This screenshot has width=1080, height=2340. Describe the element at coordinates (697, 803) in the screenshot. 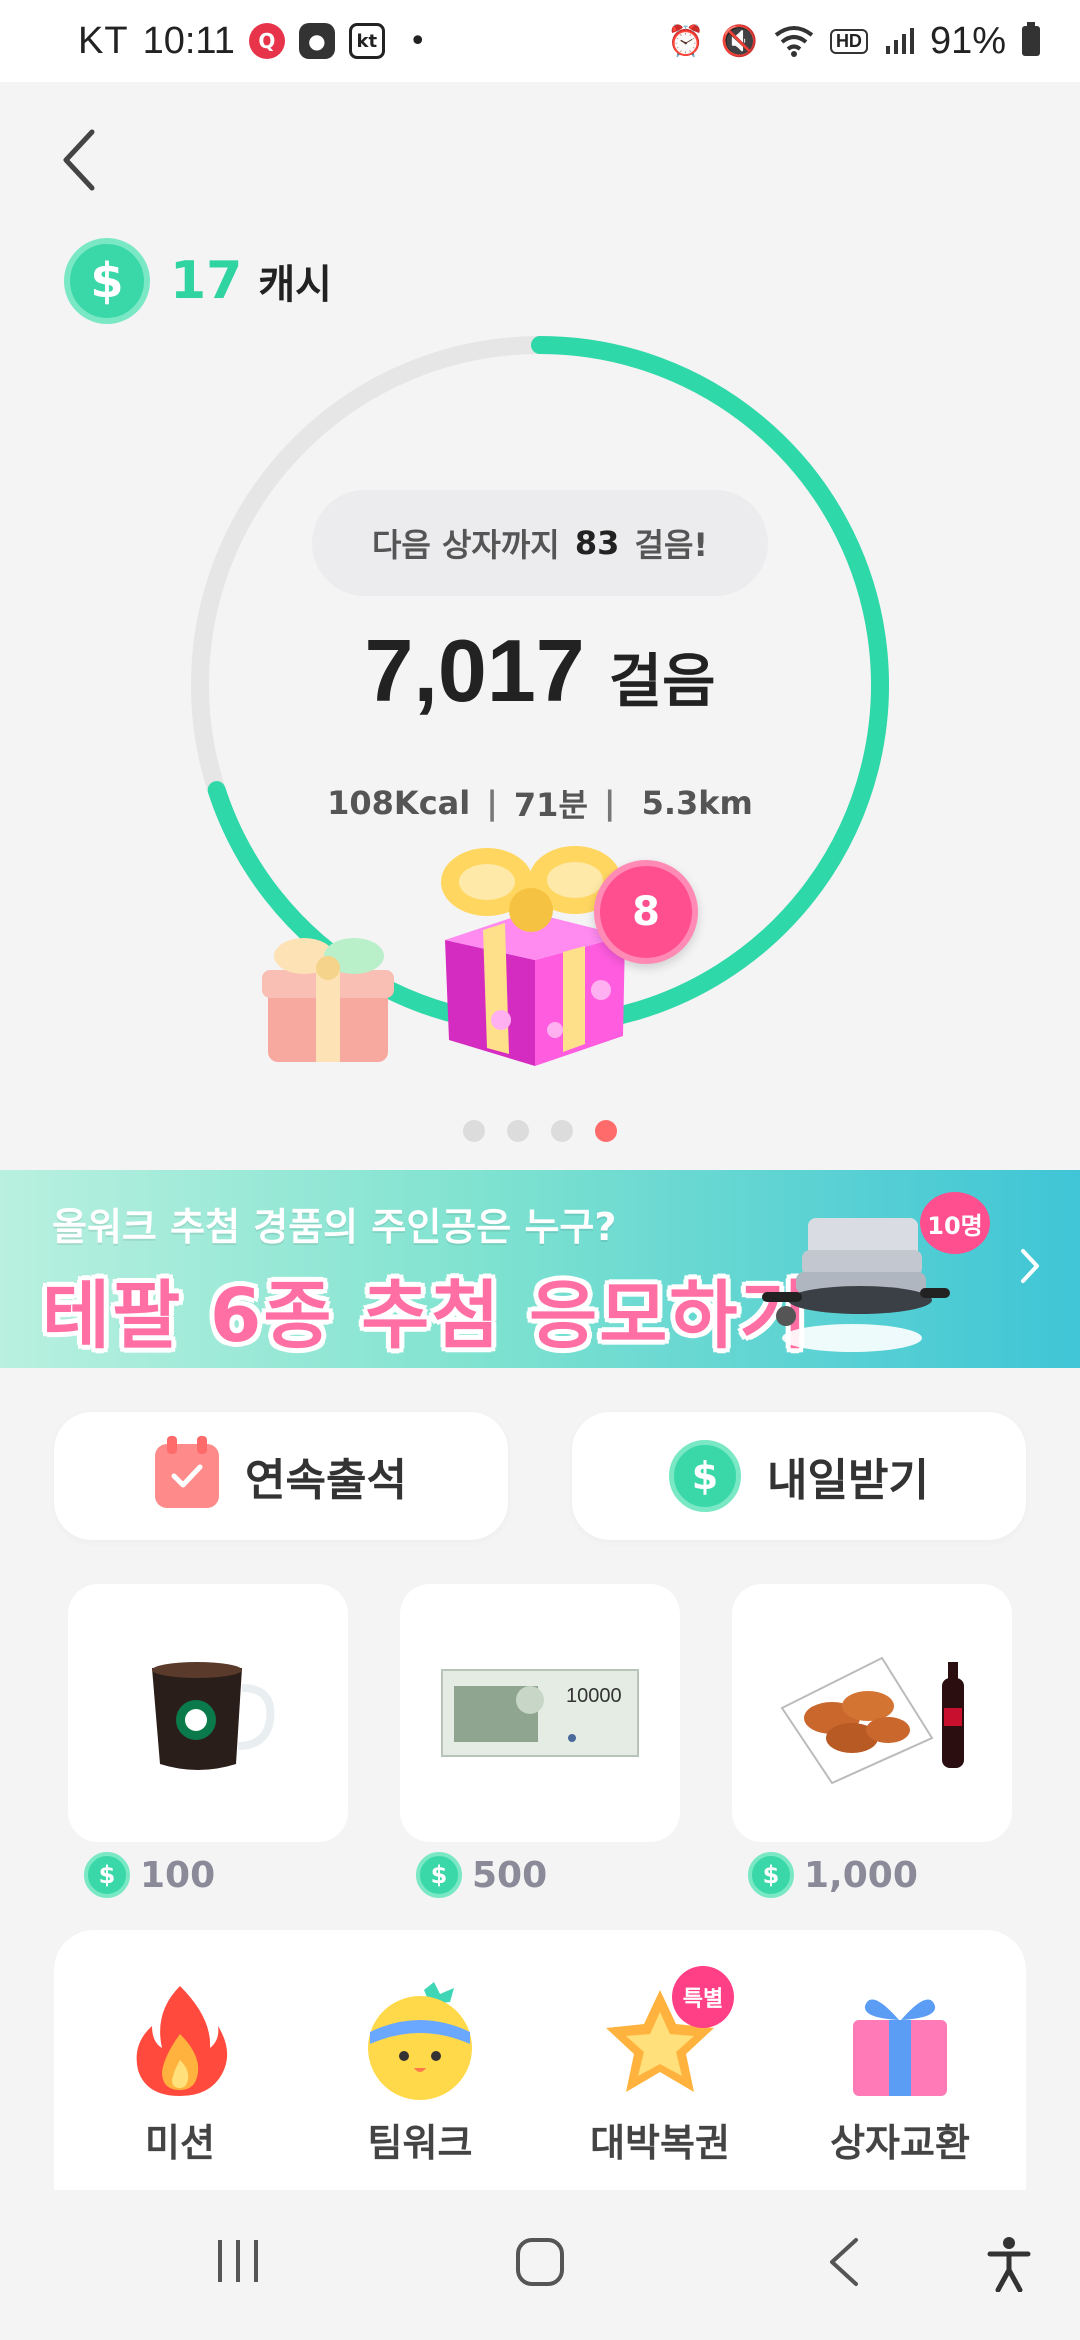

I see `distance-stat: 5.3km` at that location.